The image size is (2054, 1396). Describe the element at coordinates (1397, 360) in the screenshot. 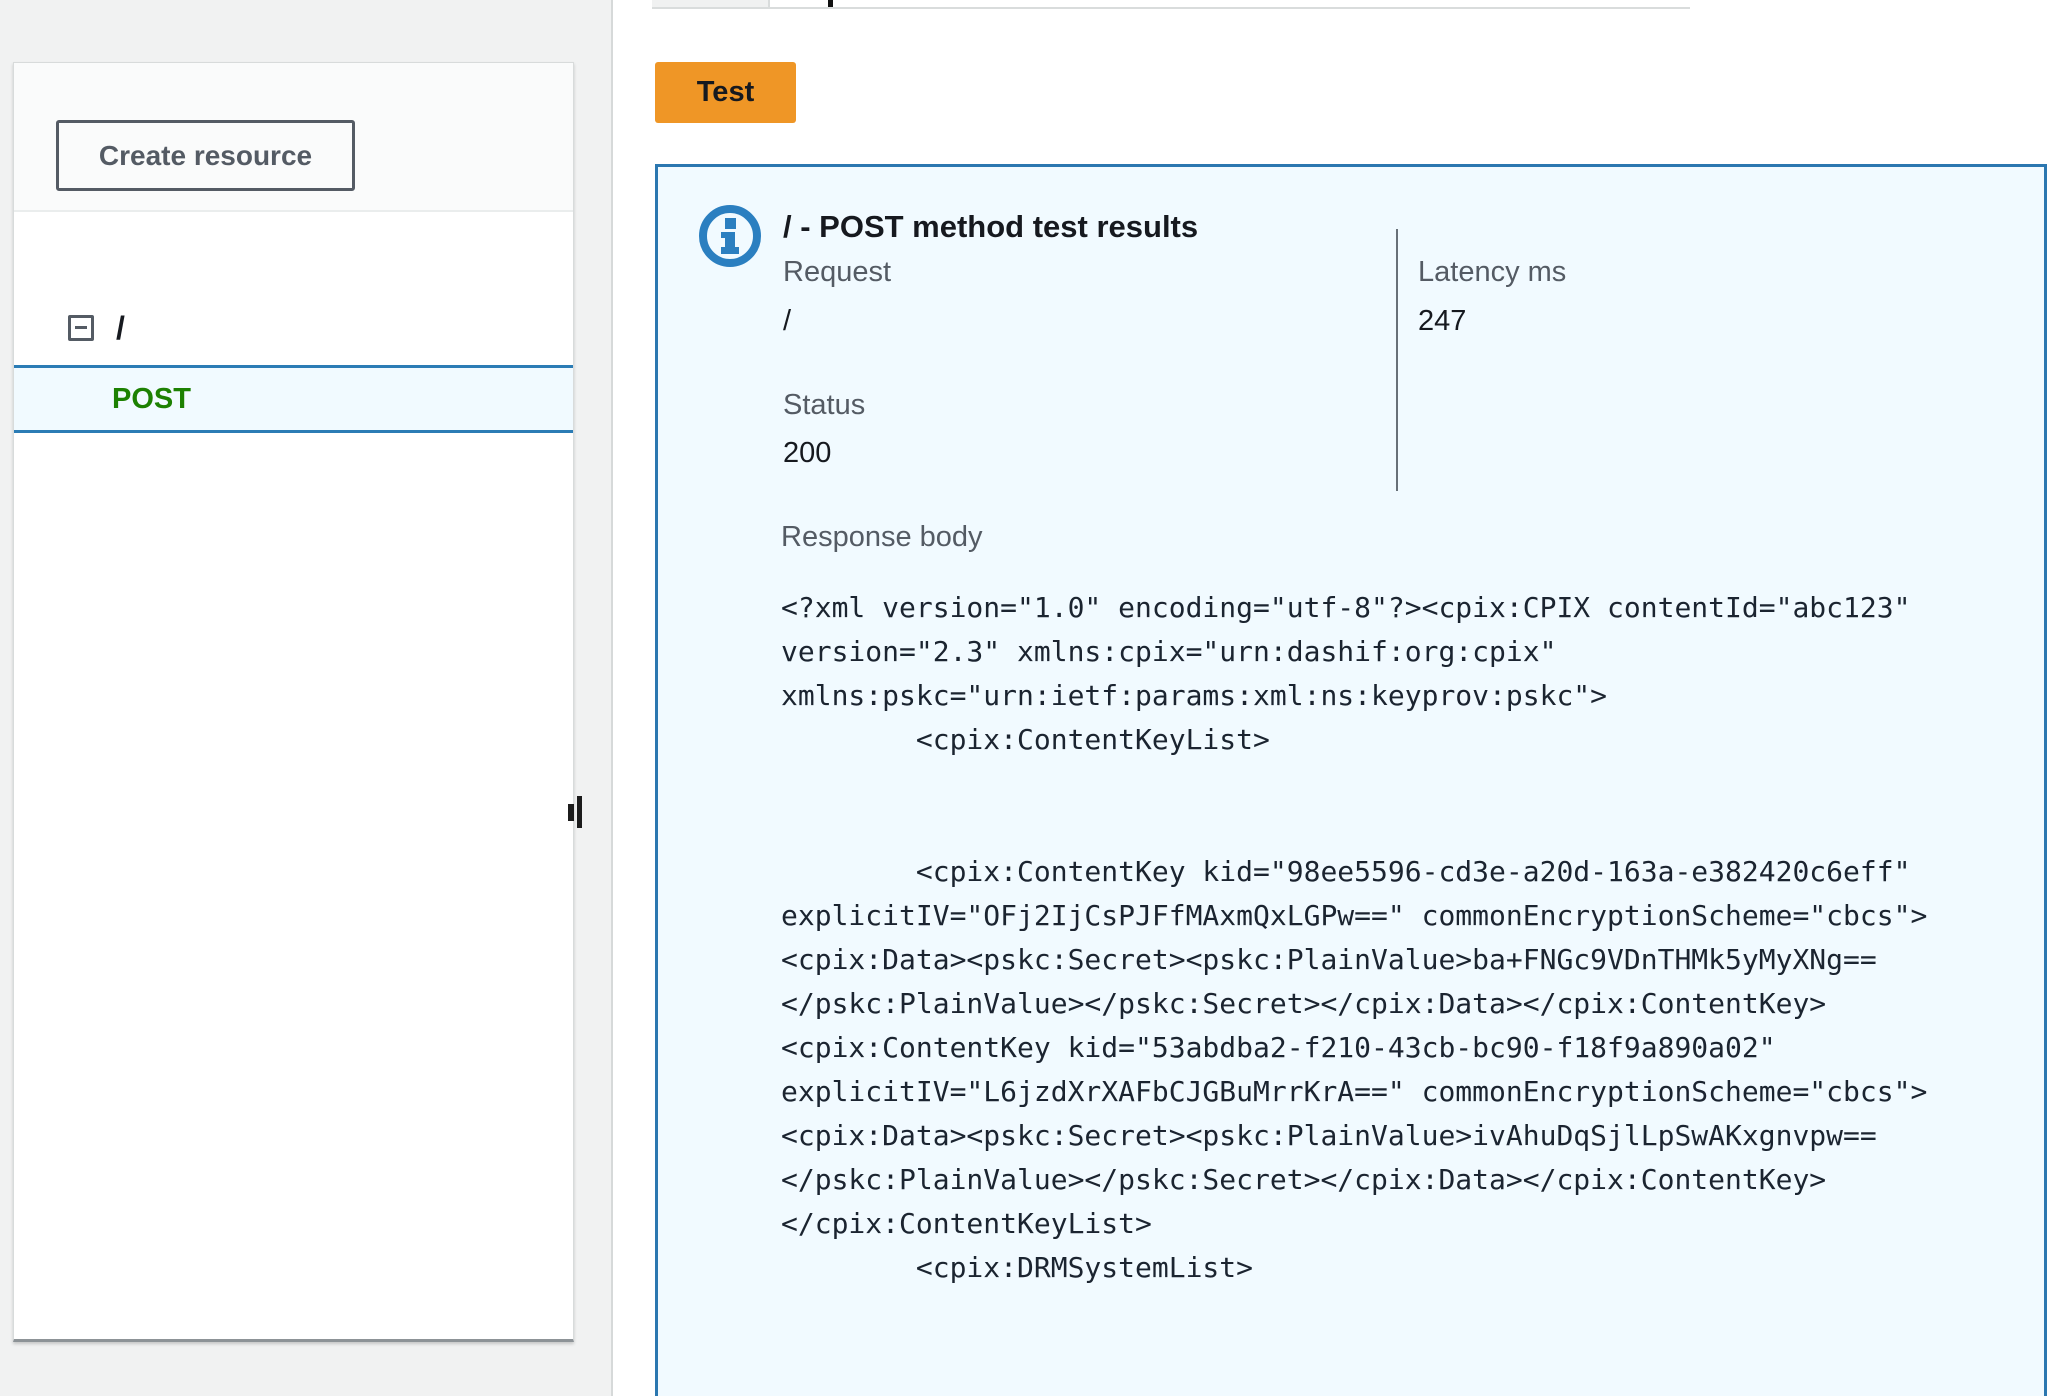

I see `results-column-divider` at that location.